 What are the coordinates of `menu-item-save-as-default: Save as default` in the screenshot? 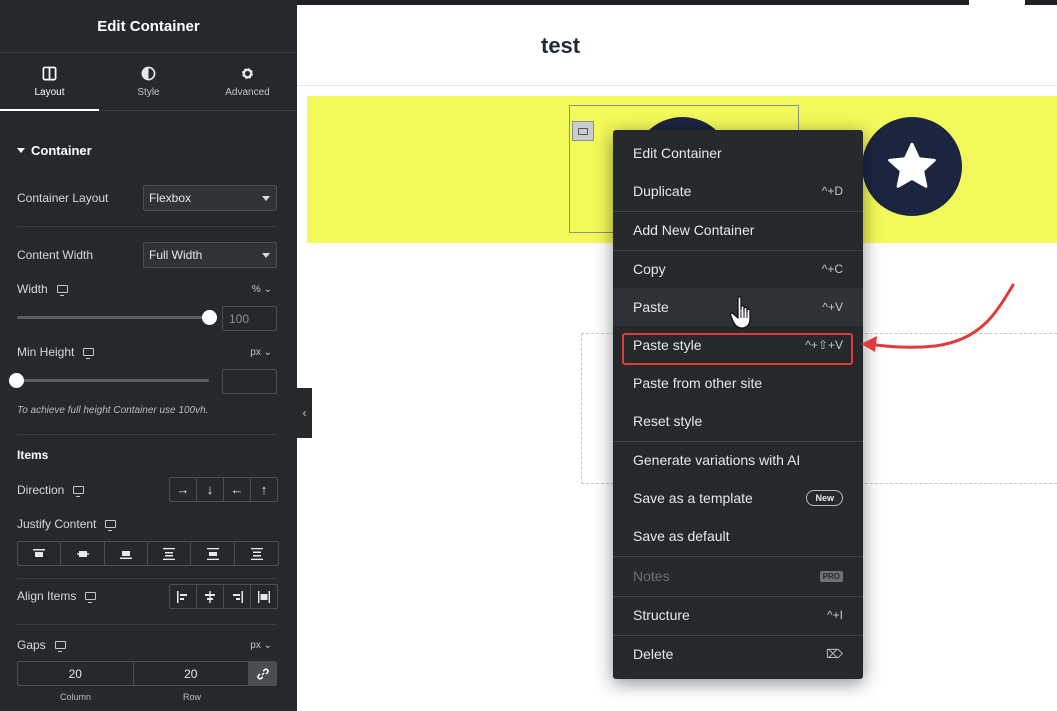 It's located at (738, 536).